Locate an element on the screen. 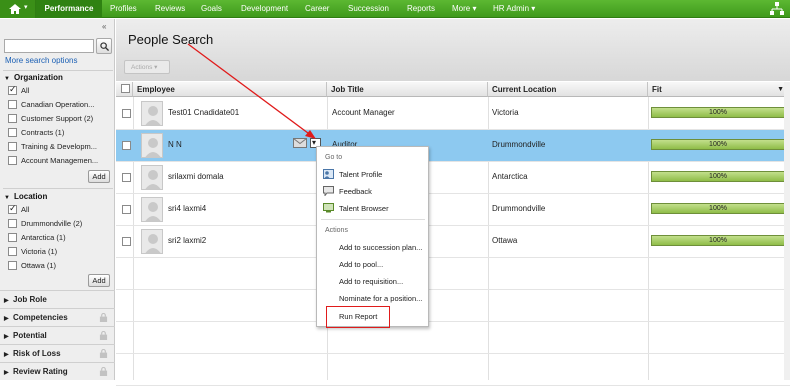 The height and width of the screenshot is (386, 790). column-header-employee: Employee is located at coordinates (230, 89).